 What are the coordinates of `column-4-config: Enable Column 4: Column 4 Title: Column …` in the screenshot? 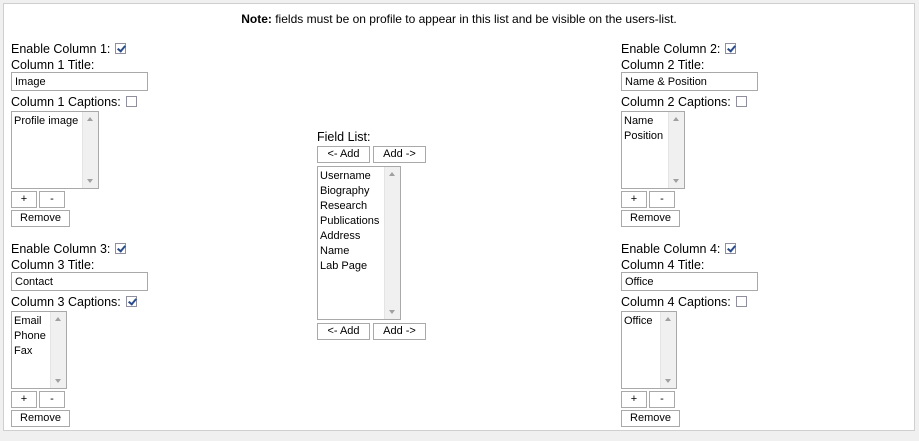 It's located at (721, 333).